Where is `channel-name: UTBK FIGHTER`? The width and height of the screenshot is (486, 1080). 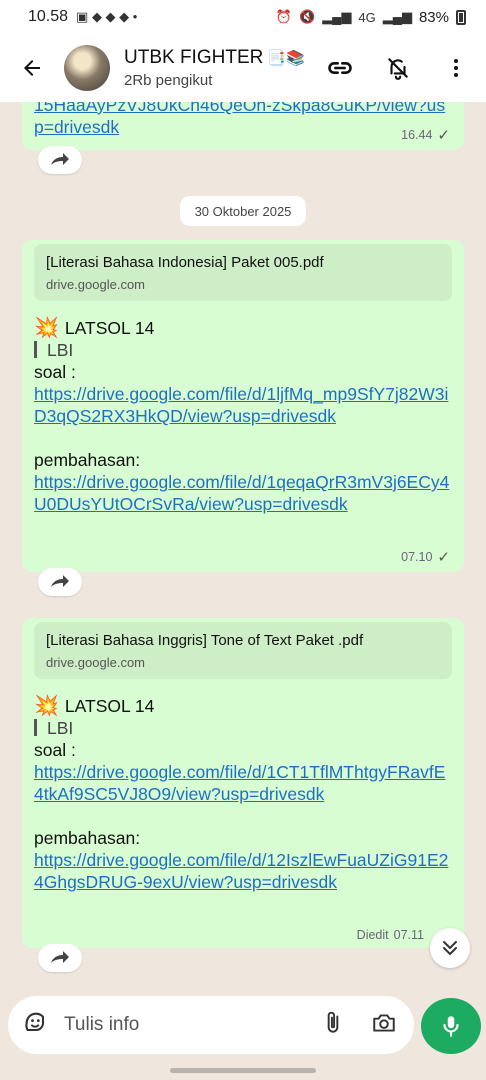
channel-name: UTBK FIGHTER is located at coordinates (194, 57).